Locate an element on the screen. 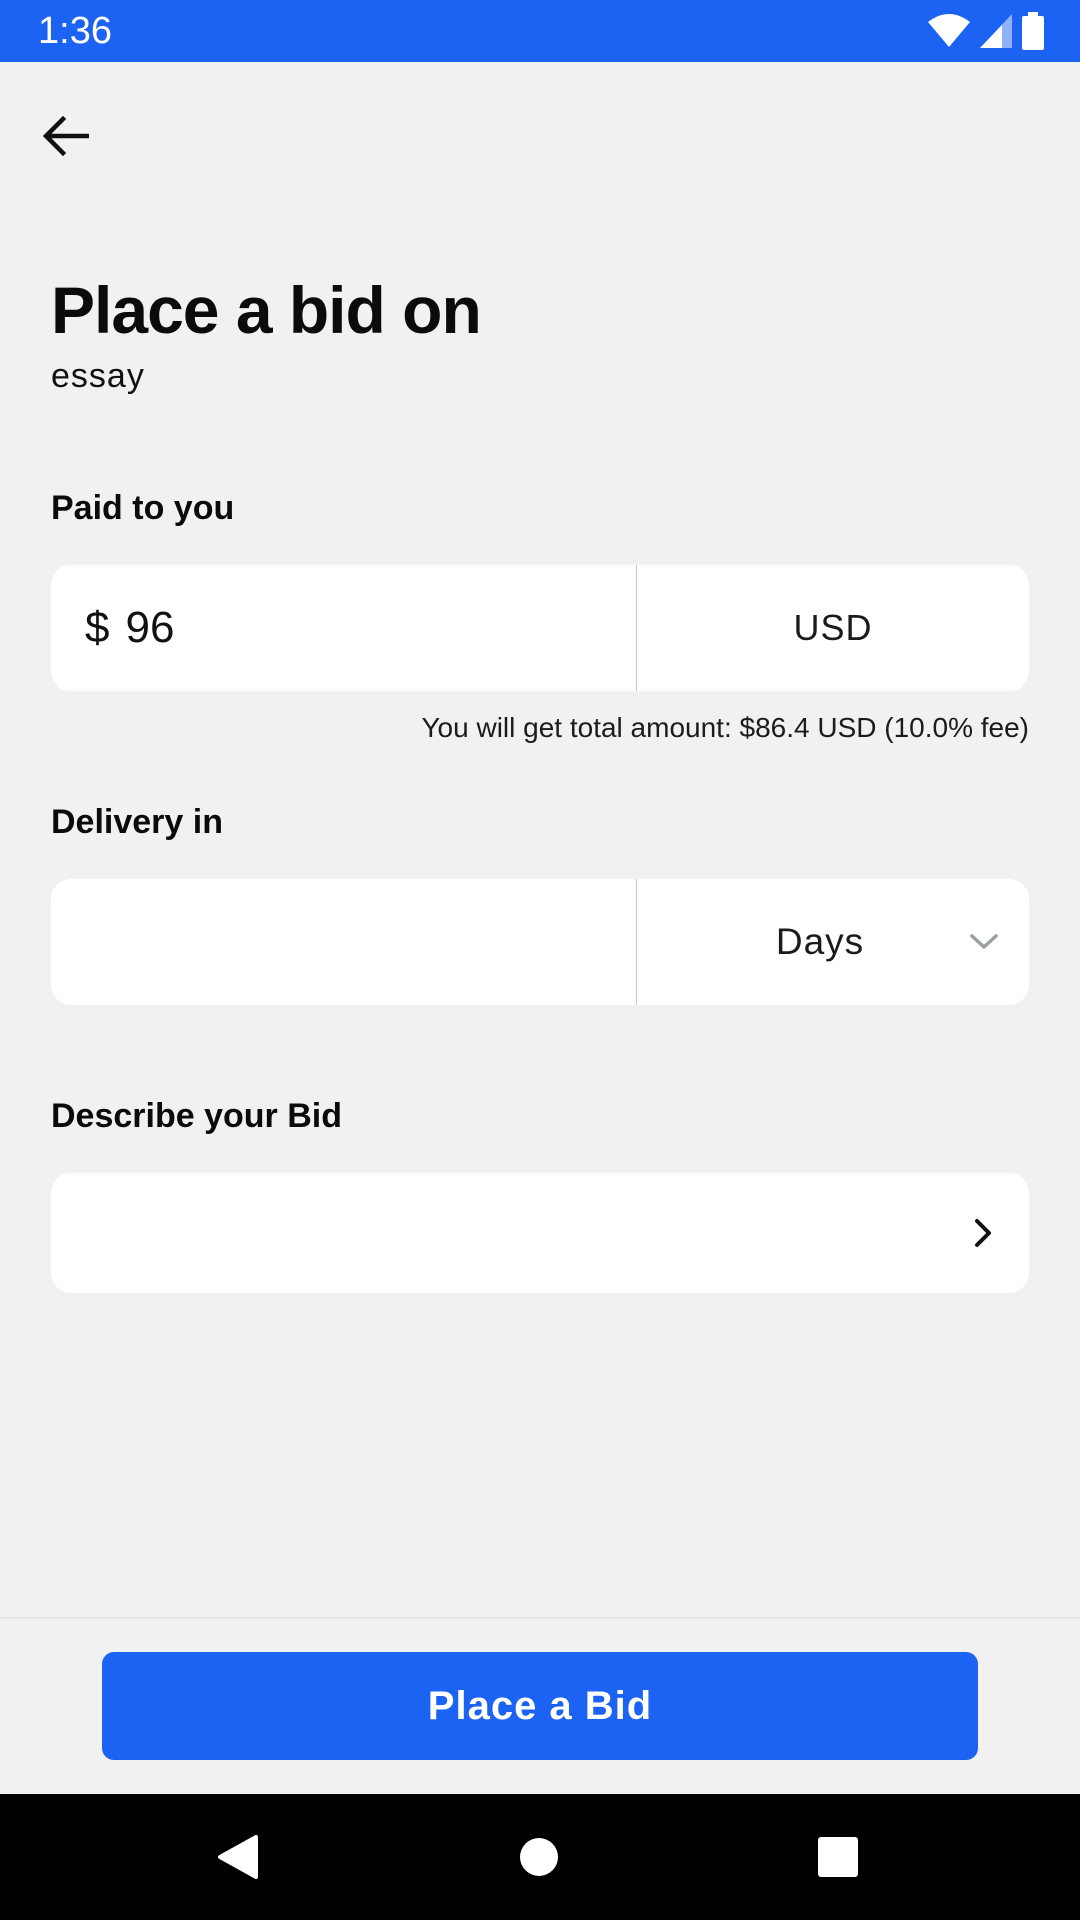  nav-back-button is located at coordinates (238, 1857).